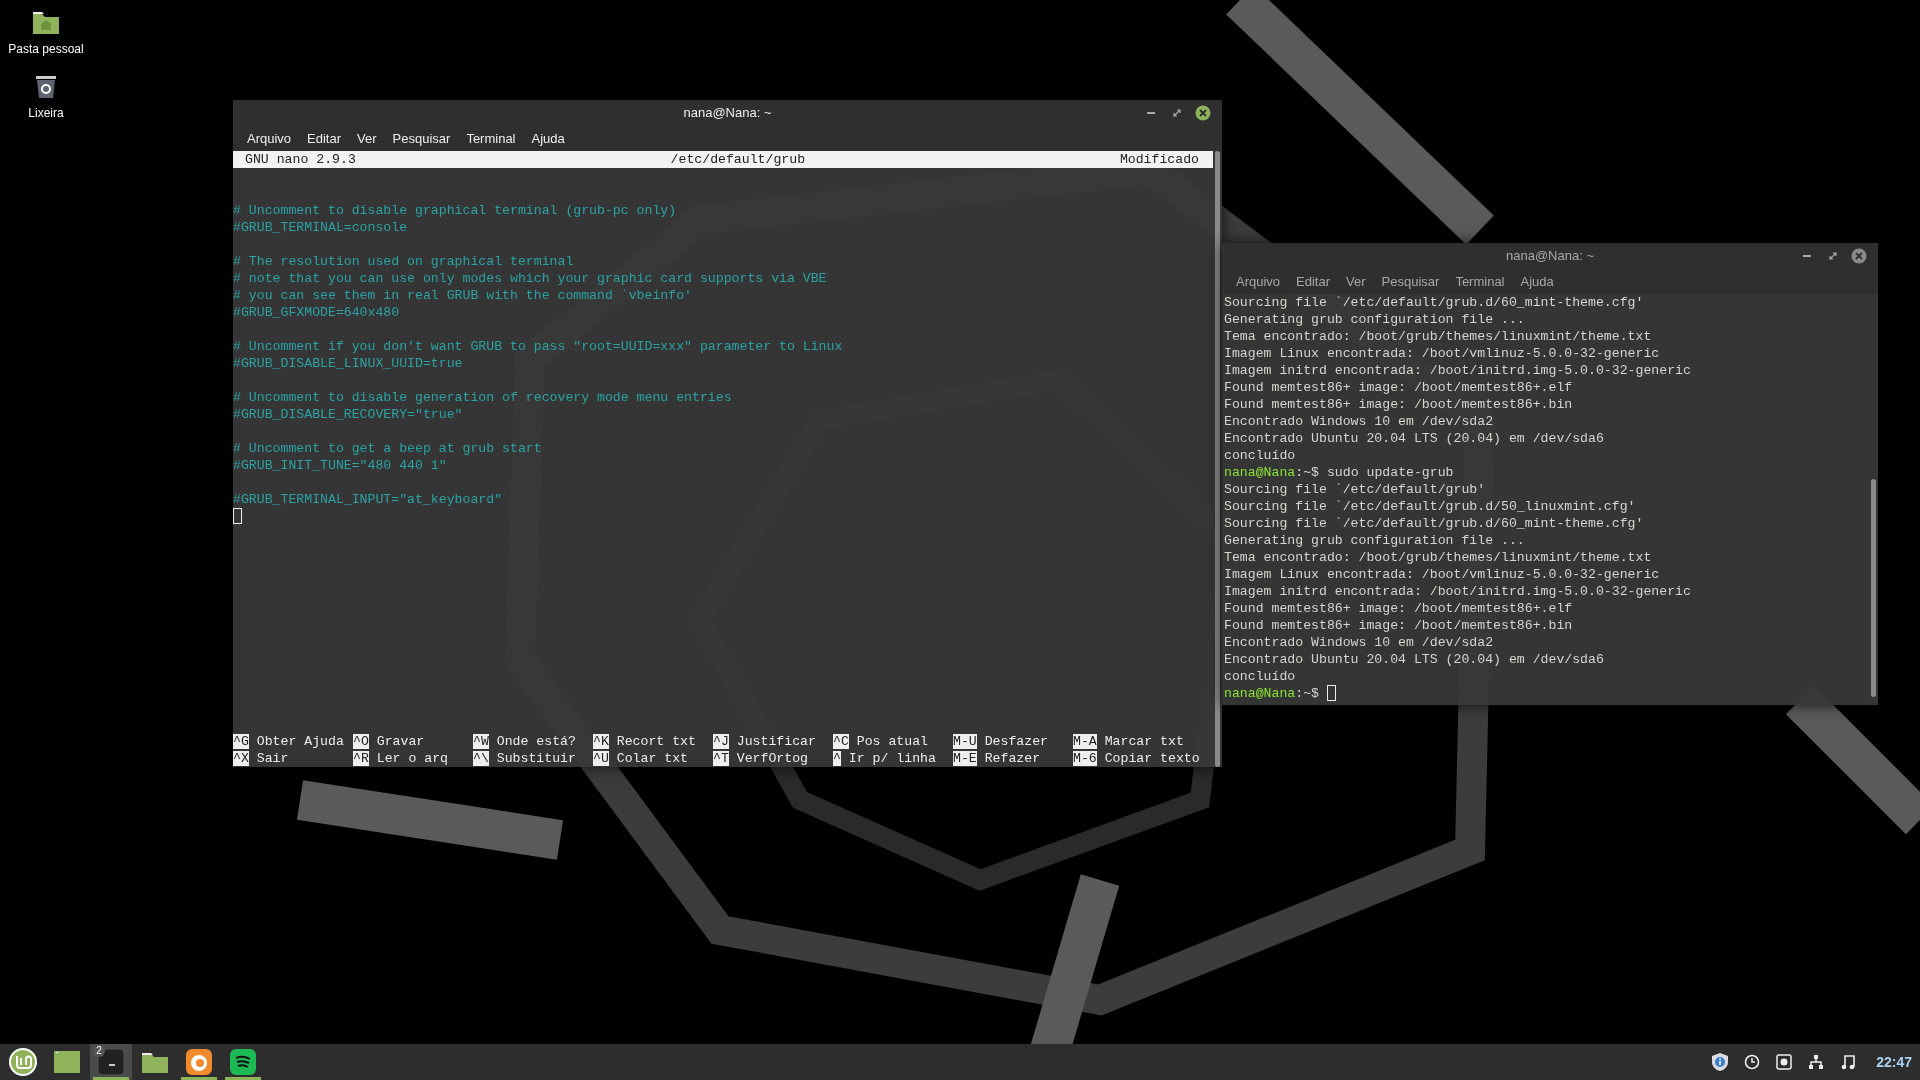 This screenshot has height=1080, width=1920. I want to click on shortcut-key: M-A, so click(1085, 741).